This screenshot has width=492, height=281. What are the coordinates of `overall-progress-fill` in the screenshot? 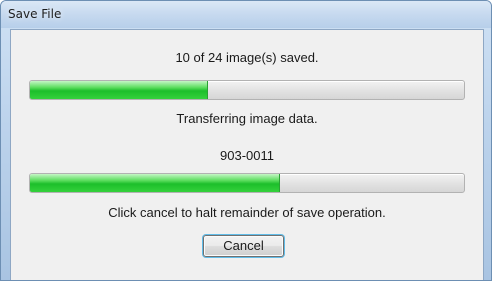 It's located at (119, 90).